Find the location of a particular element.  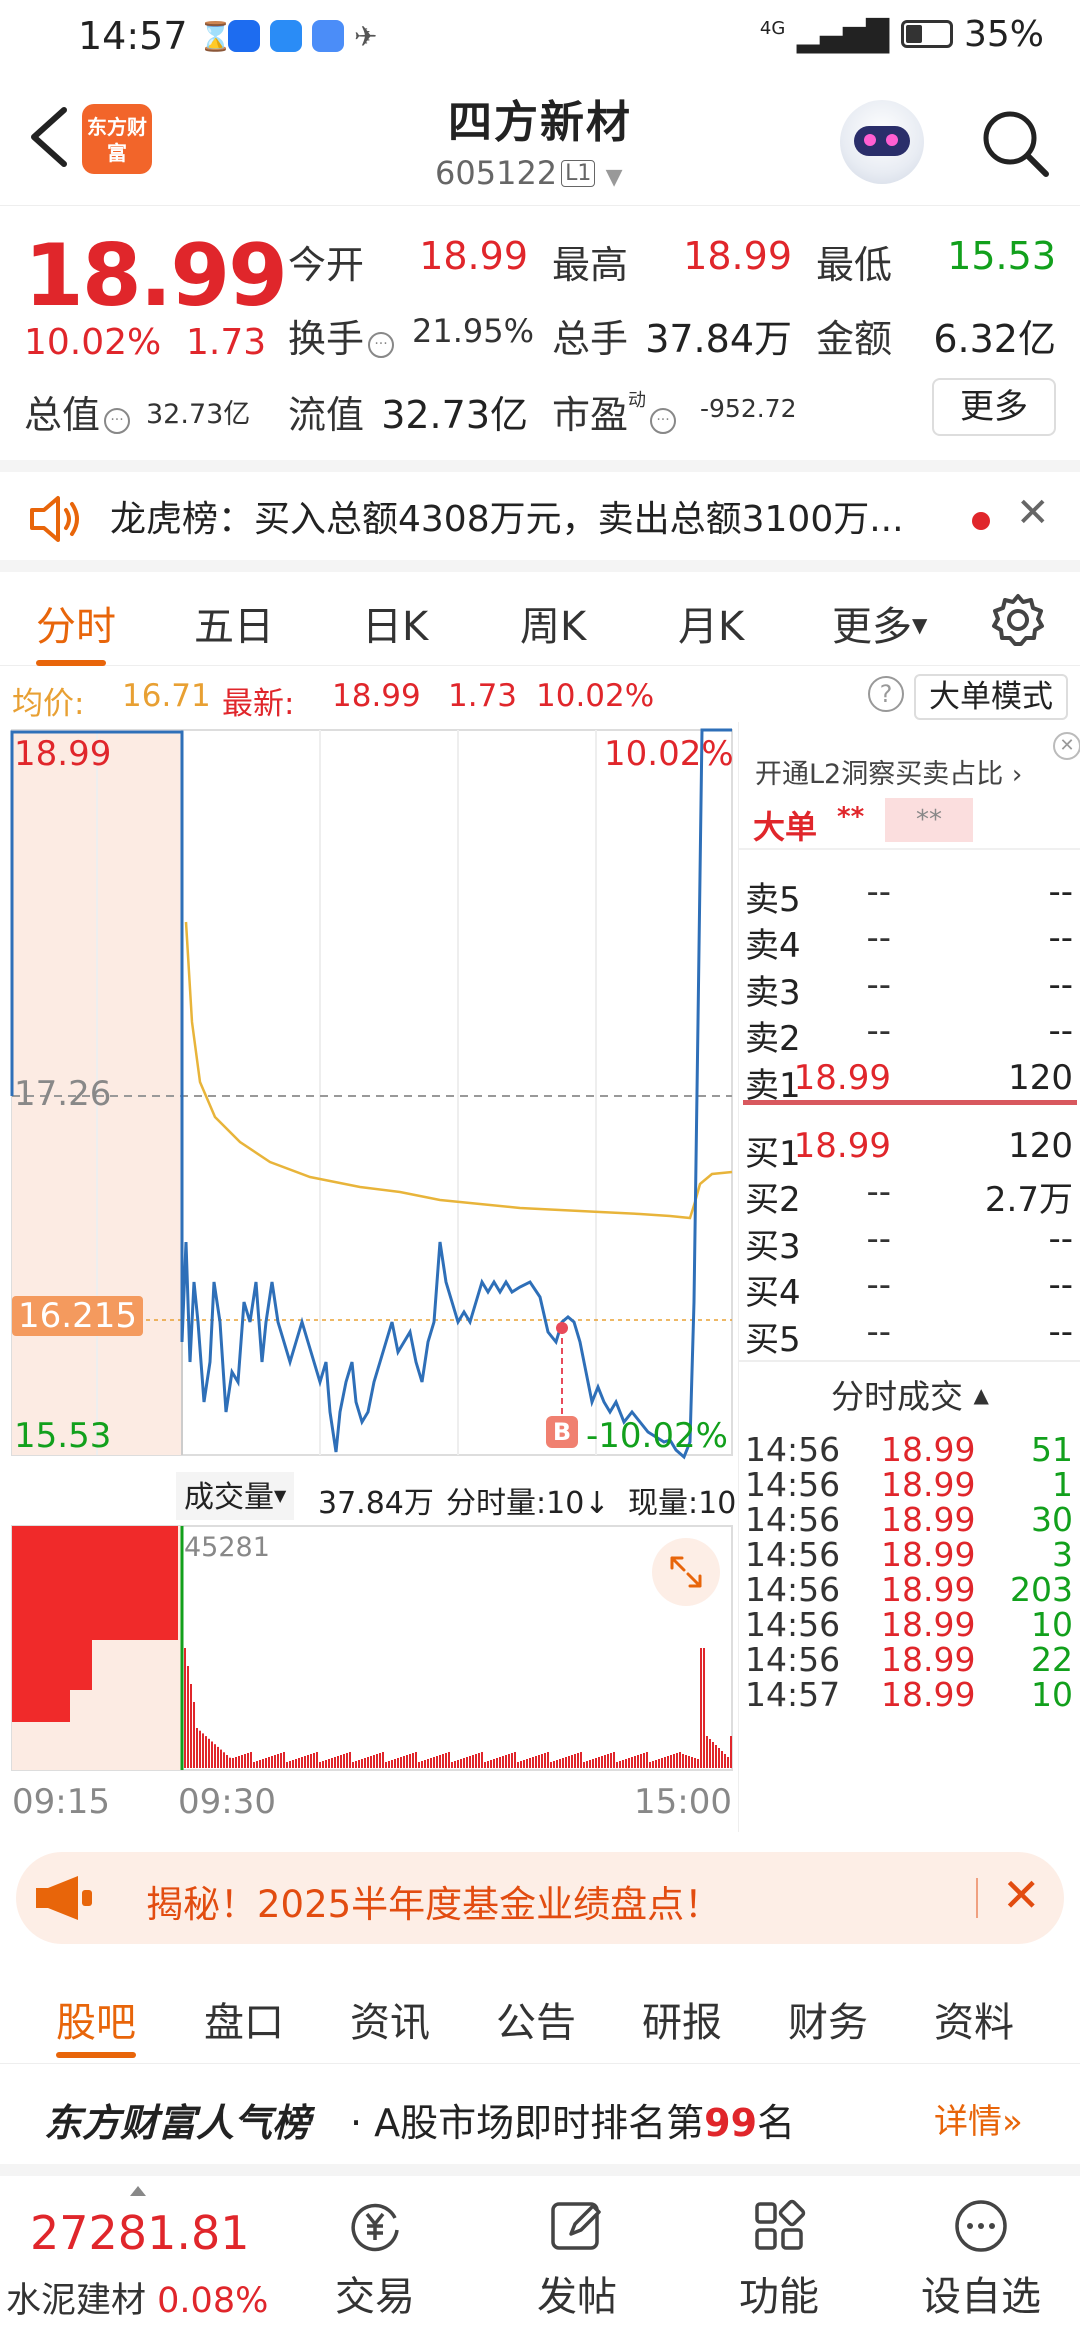

tab-intraday: 分时 is located at coordinates (76, 623).